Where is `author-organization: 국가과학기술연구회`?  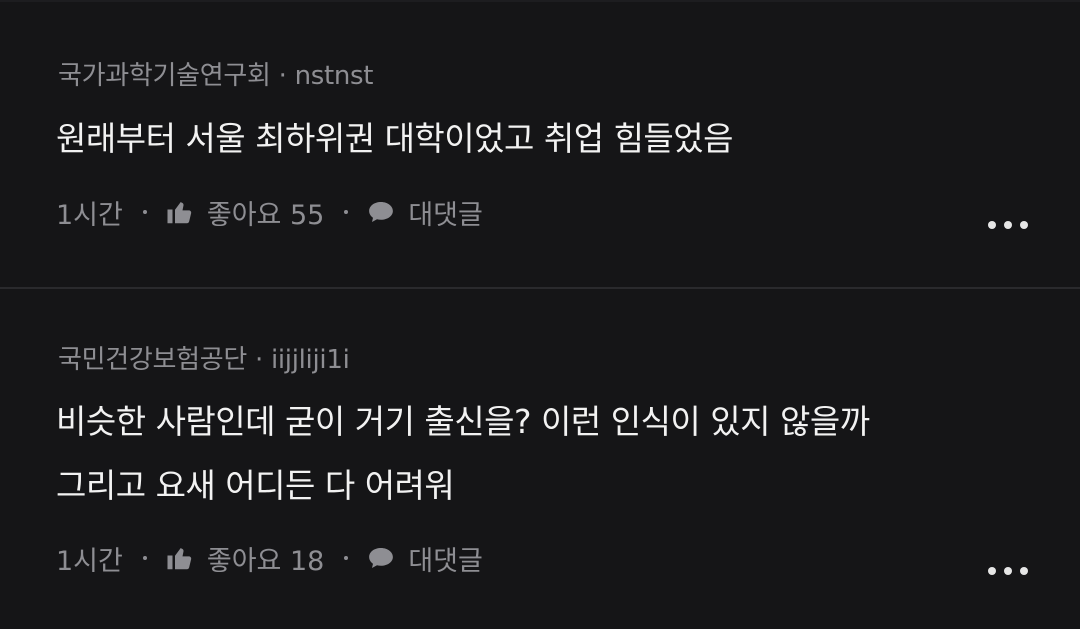 author-organization: 국가과학기술연구회 is located at coordinates (164, 76).